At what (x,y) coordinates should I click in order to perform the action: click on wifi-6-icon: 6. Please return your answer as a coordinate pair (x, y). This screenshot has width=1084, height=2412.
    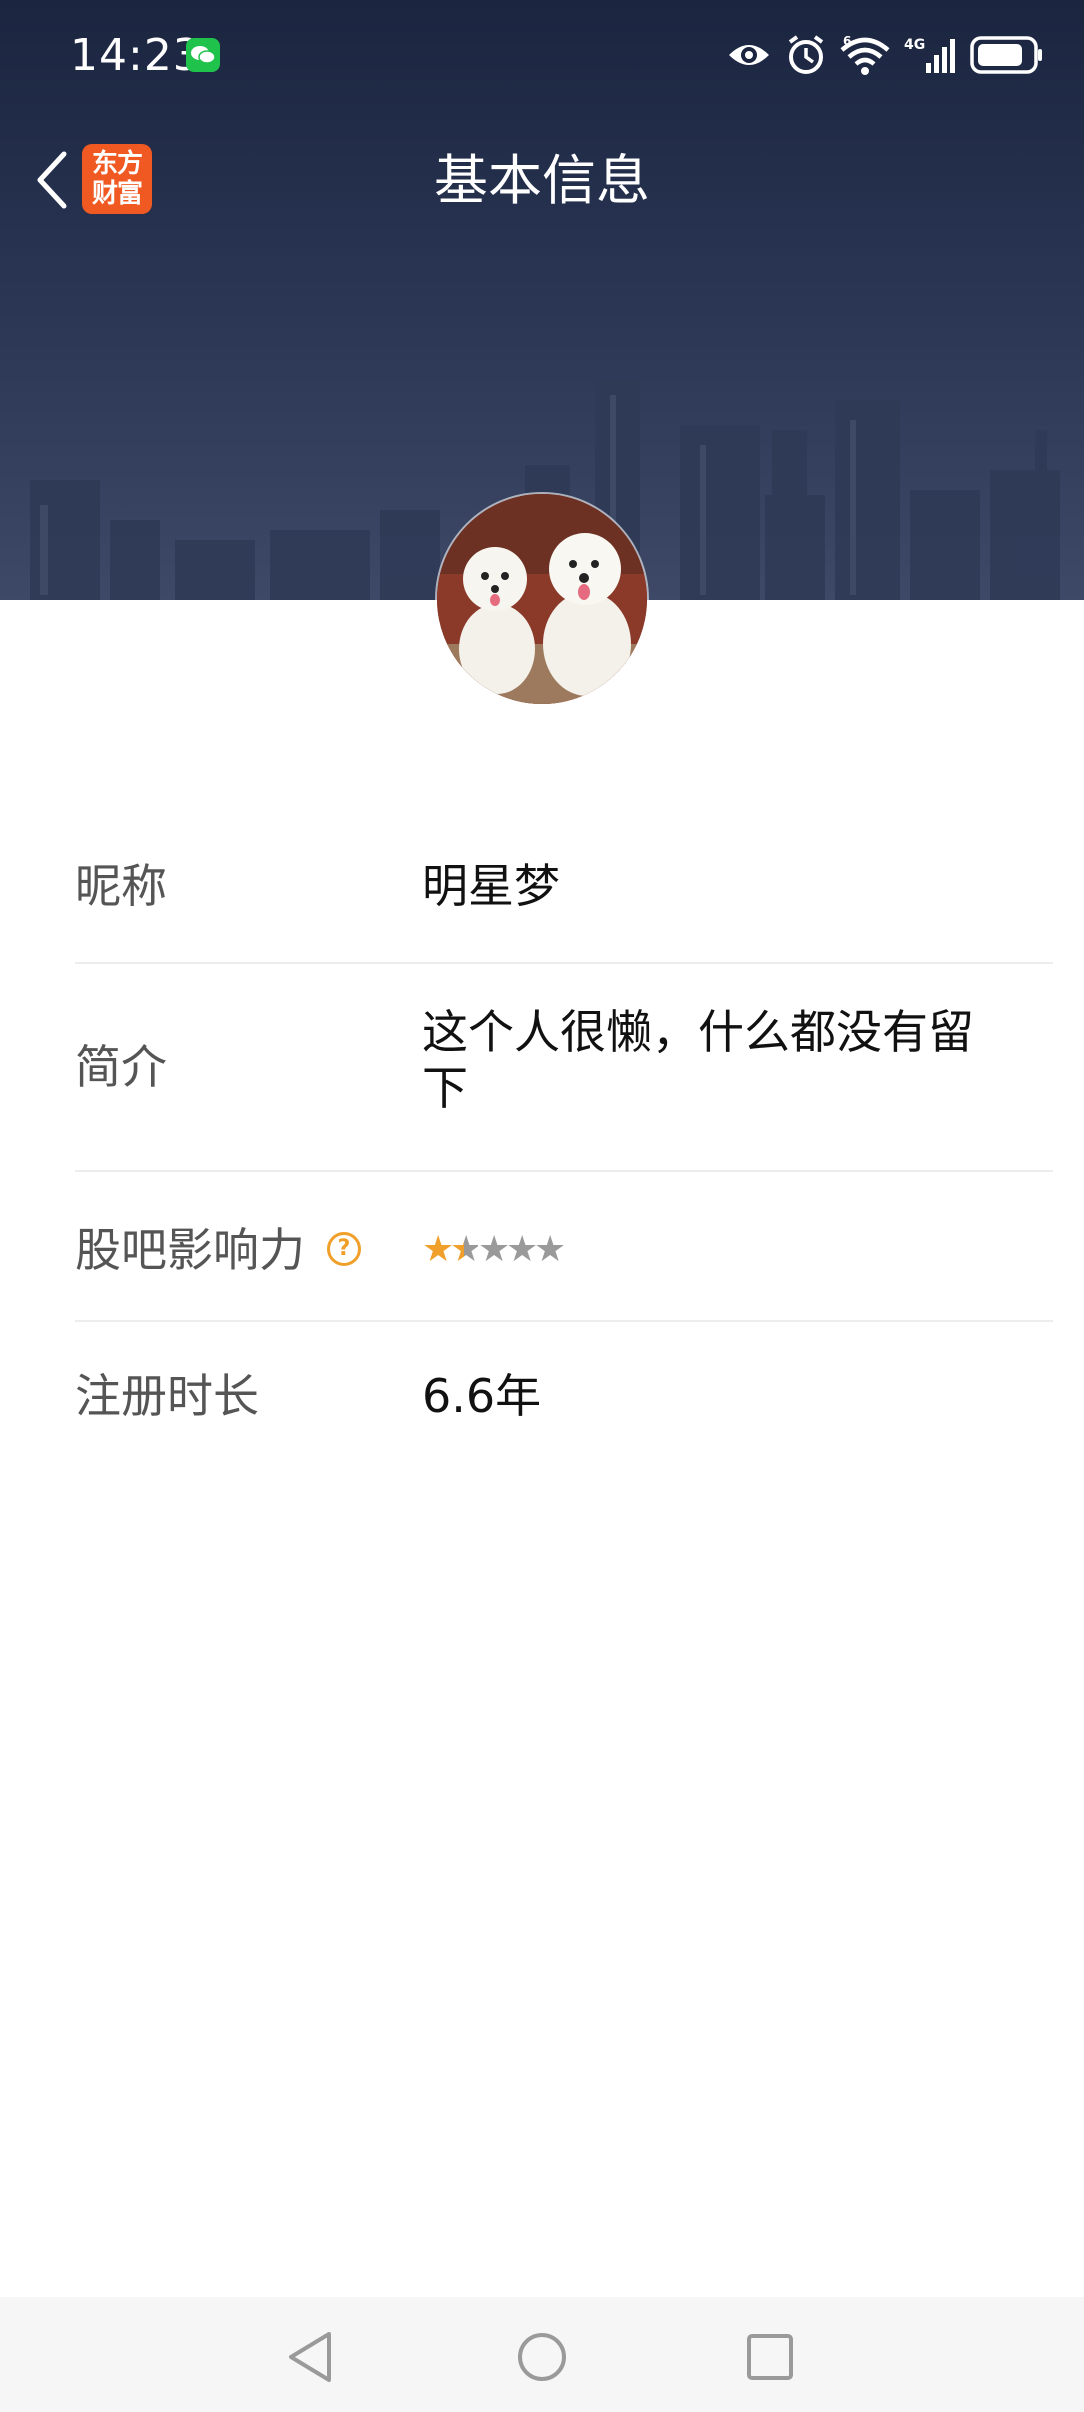
    Looking at the image, I should click on (865, 54).